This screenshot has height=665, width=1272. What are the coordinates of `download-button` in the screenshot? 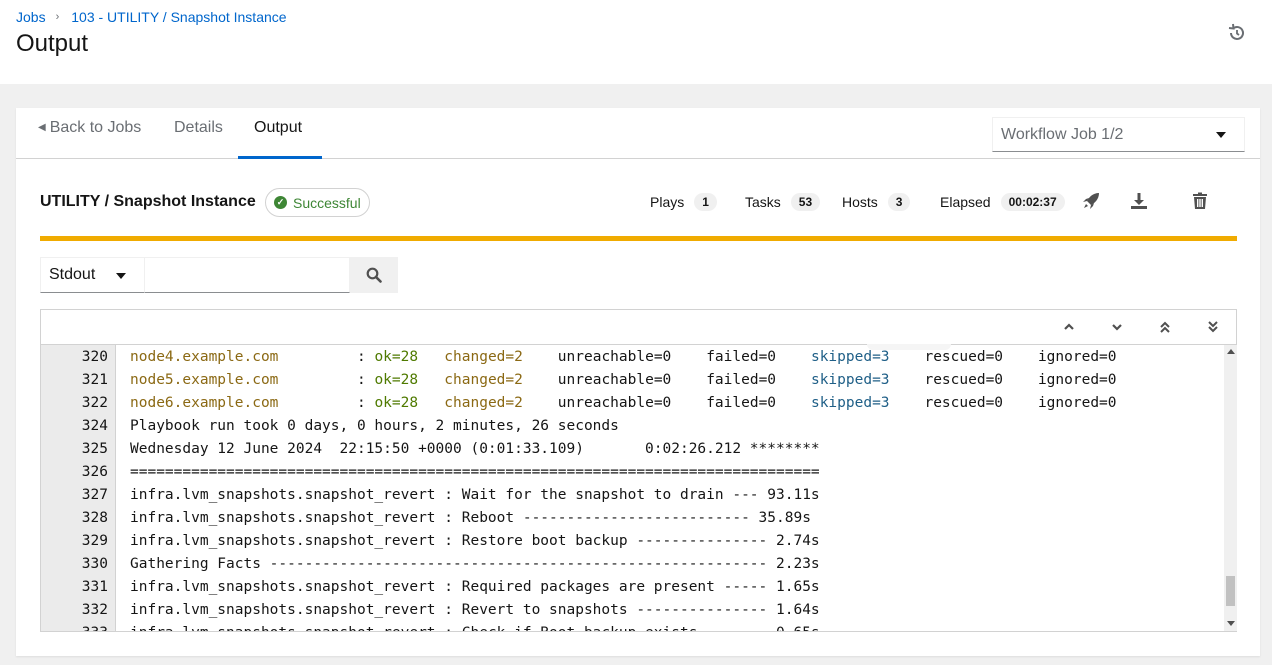 It's located at (1140, 202).